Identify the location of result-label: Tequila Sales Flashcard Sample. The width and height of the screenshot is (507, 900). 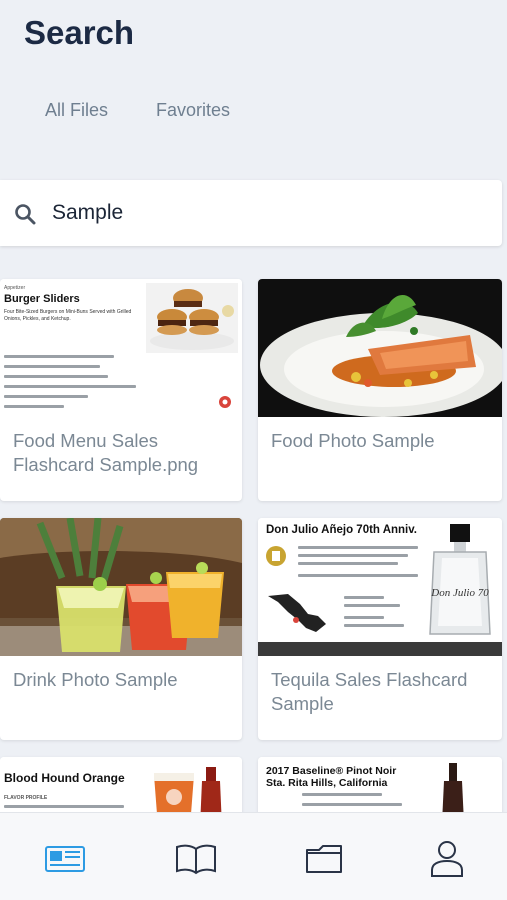
(369, 691).